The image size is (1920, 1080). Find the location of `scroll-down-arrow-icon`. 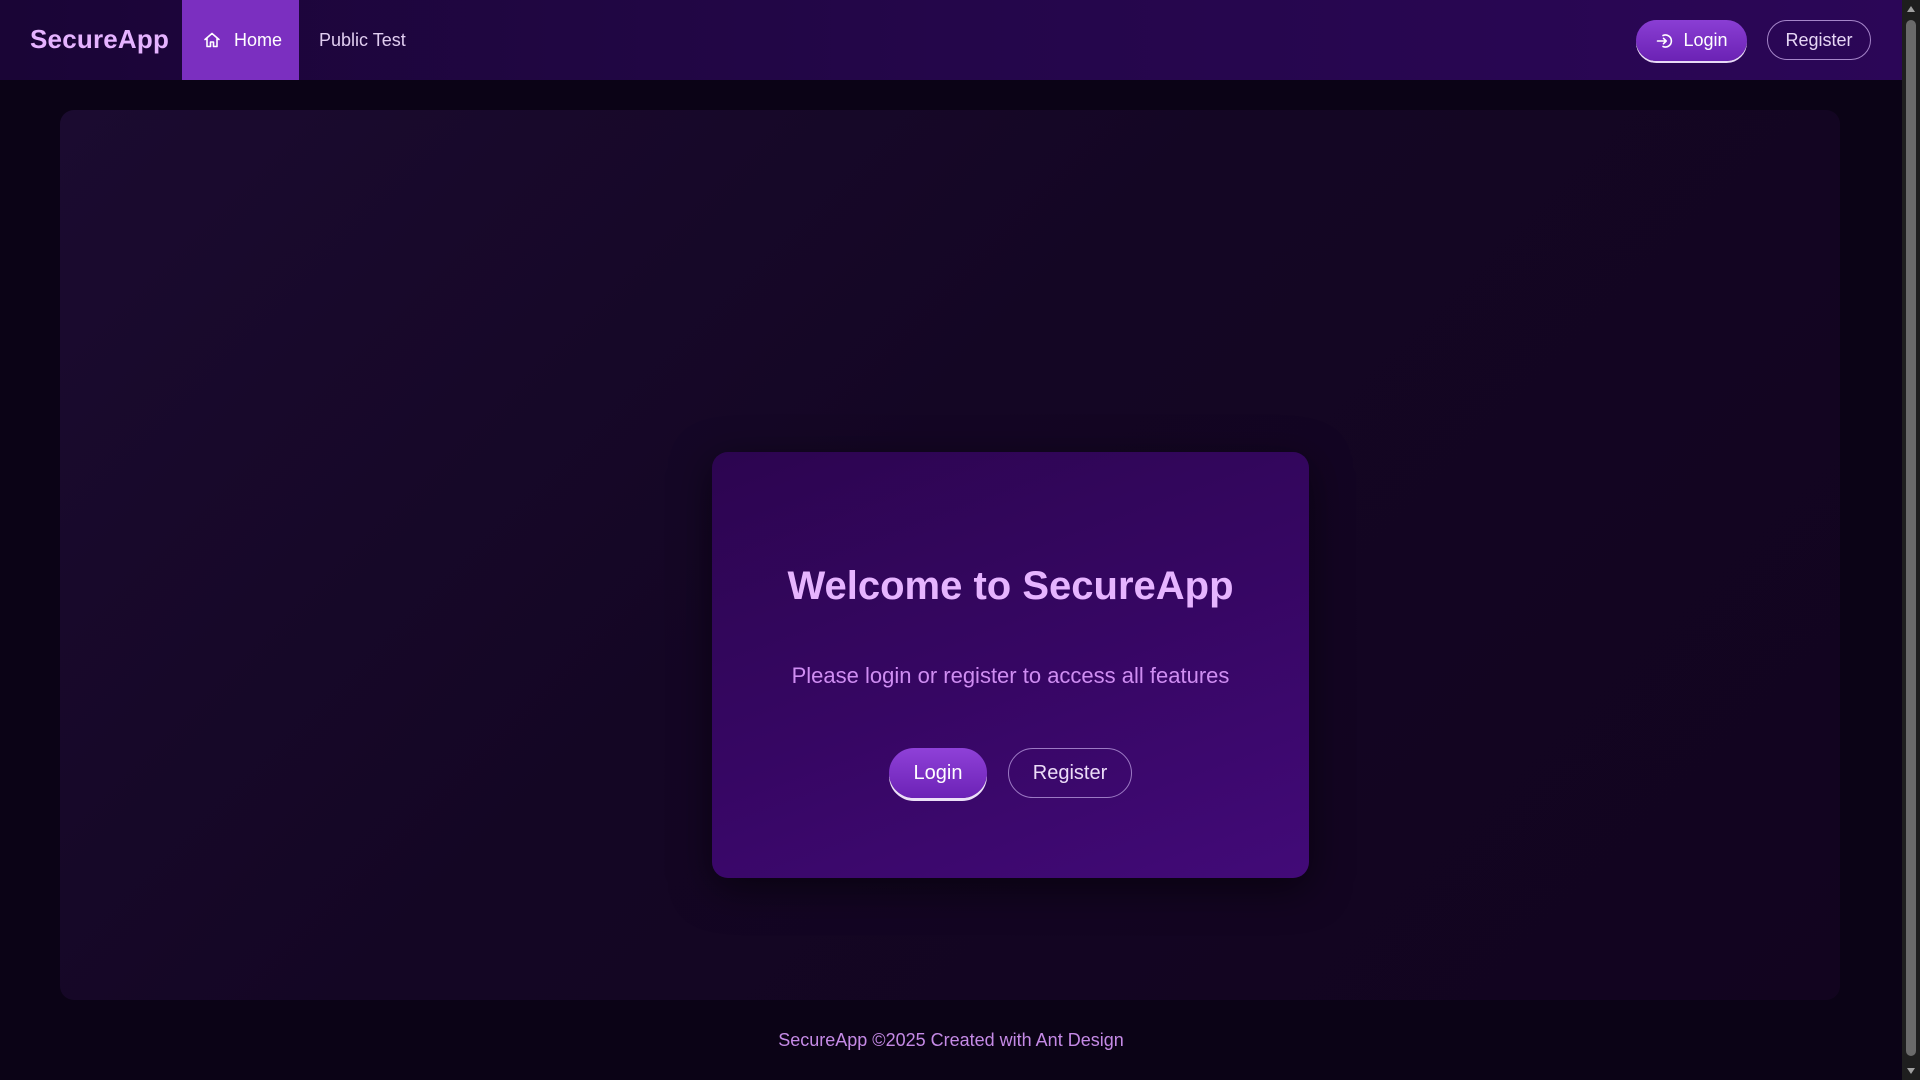

scroll-down-arrow-icon is located at coordinates (1911, 1071).